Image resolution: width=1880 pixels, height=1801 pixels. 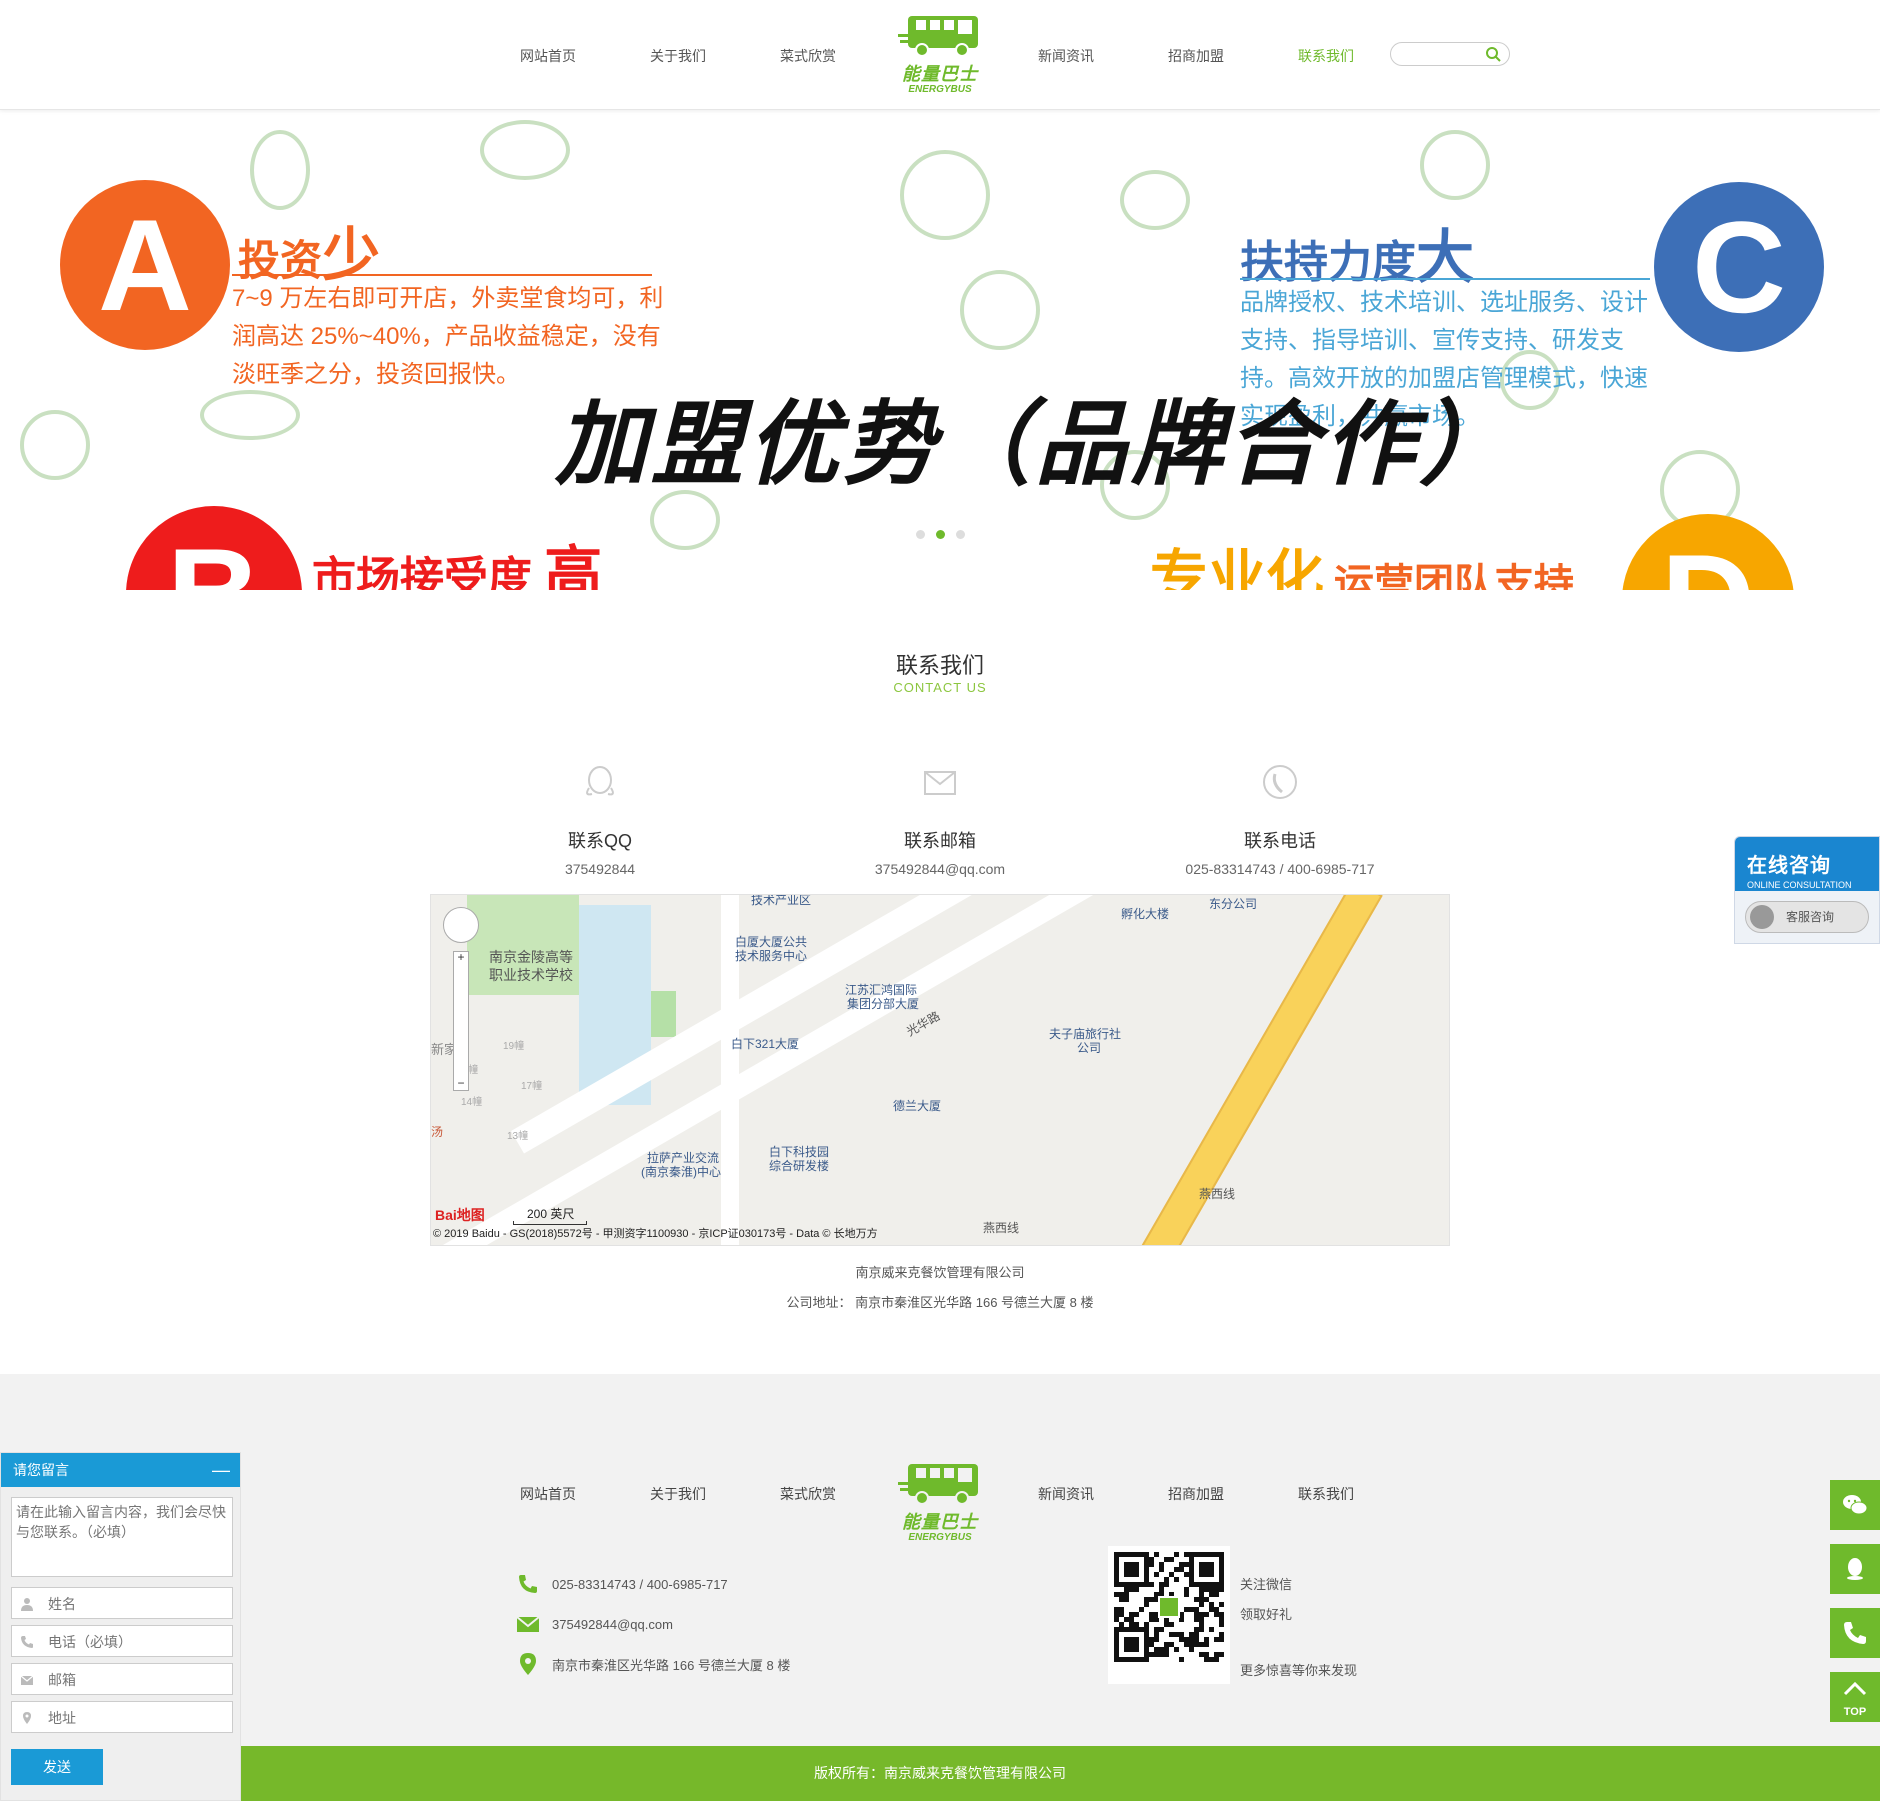 What do you see at coordinates (940, 89) in the screenshot?
I see `logo-subtext: ENERGYBUS` at bounding box center [940, 89].